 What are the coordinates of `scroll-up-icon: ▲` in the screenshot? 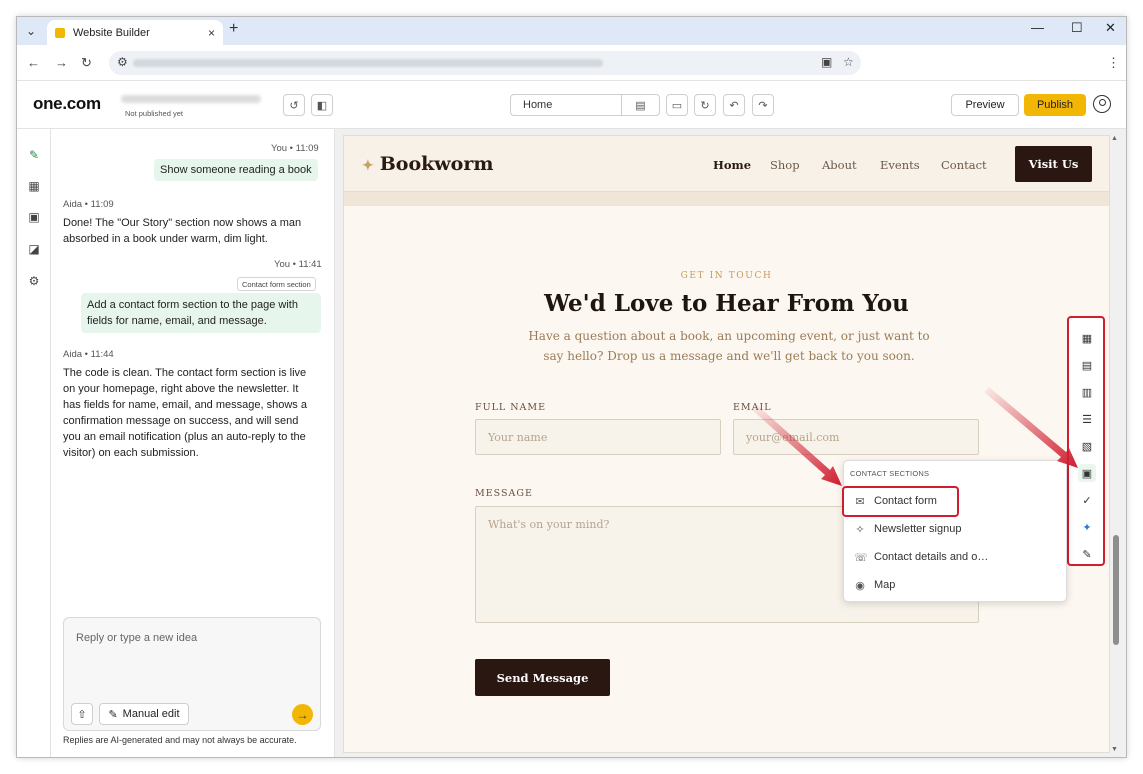 It's located at (1114, 138).